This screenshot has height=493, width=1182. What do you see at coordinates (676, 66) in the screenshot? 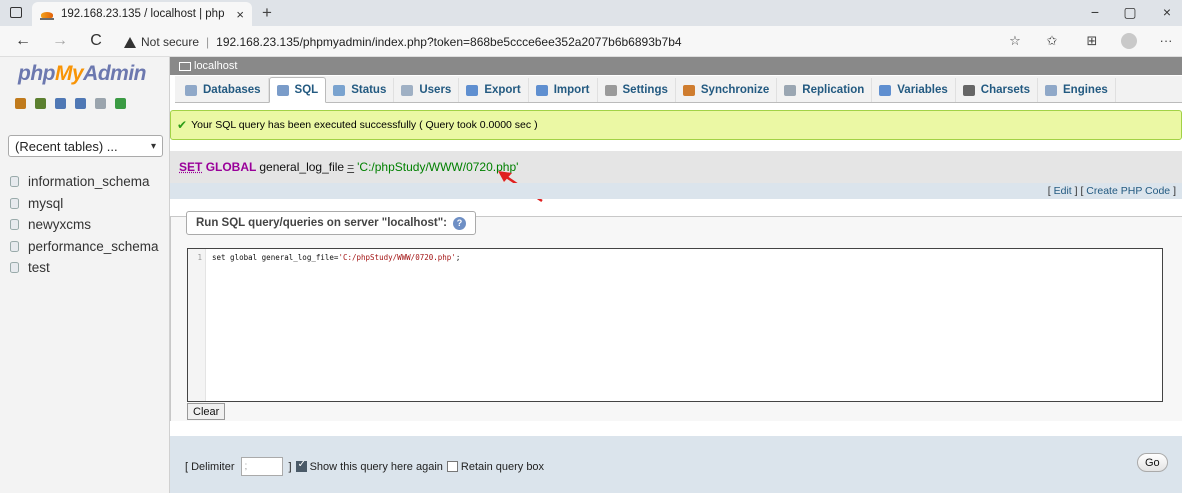
I see `server-breadcrumb: localhost` at bounding box center [676, 66].